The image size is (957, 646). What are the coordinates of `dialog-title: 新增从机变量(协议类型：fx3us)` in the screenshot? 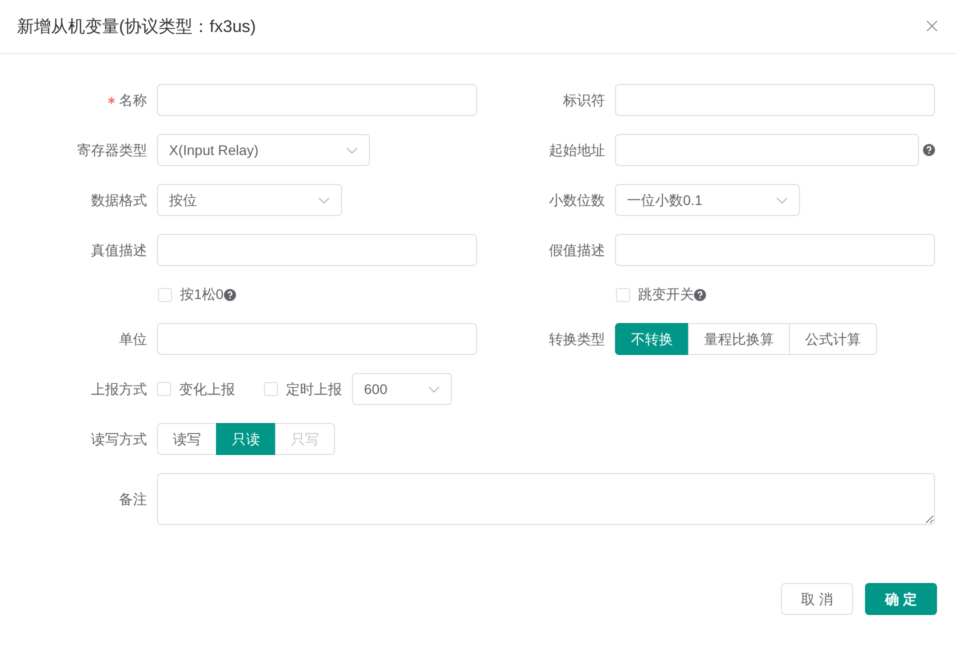 It's located at (136, 27).